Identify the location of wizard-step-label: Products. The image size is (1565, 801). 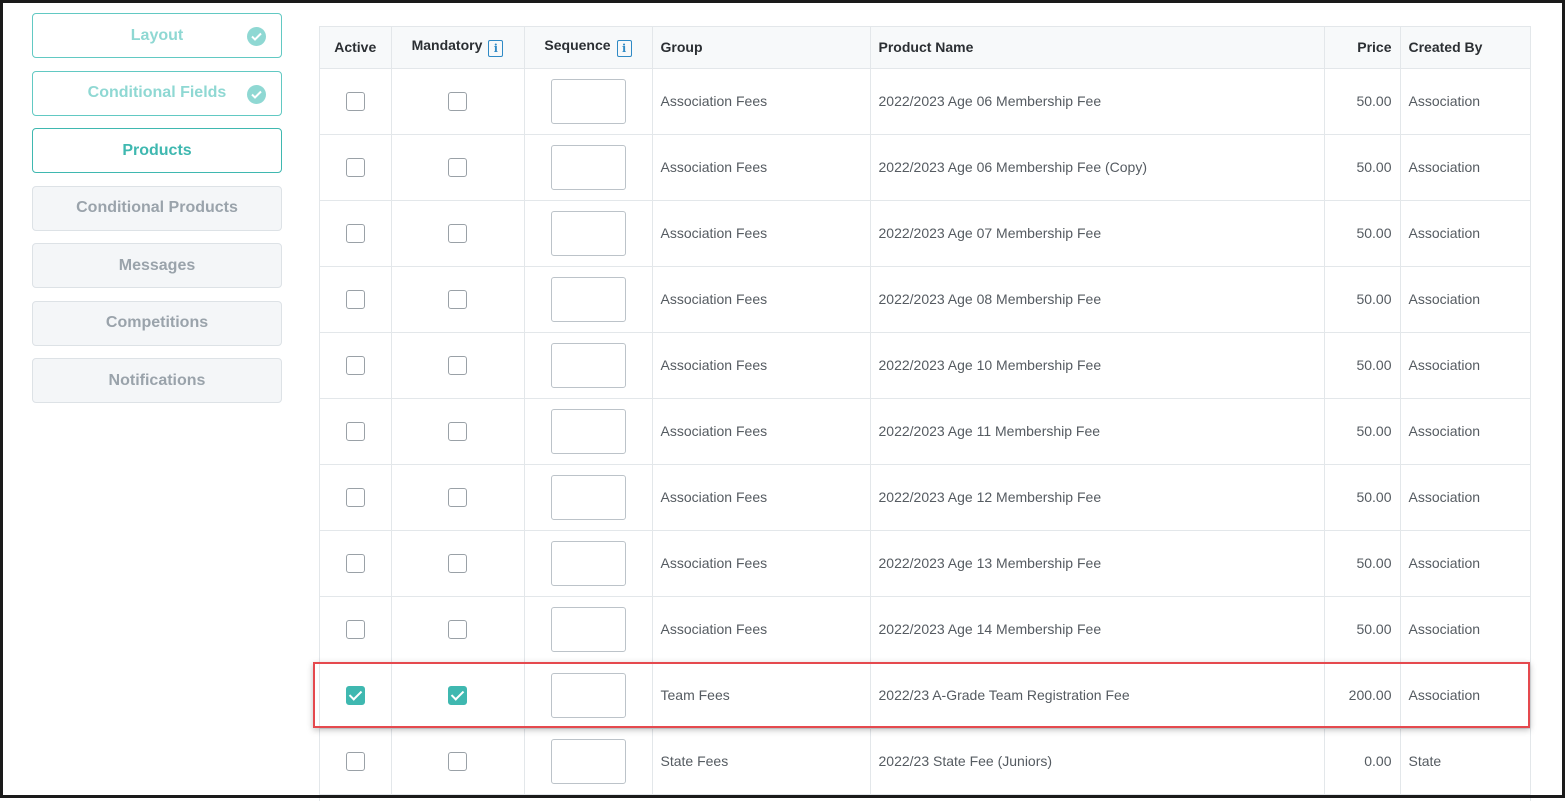
(157, 150).